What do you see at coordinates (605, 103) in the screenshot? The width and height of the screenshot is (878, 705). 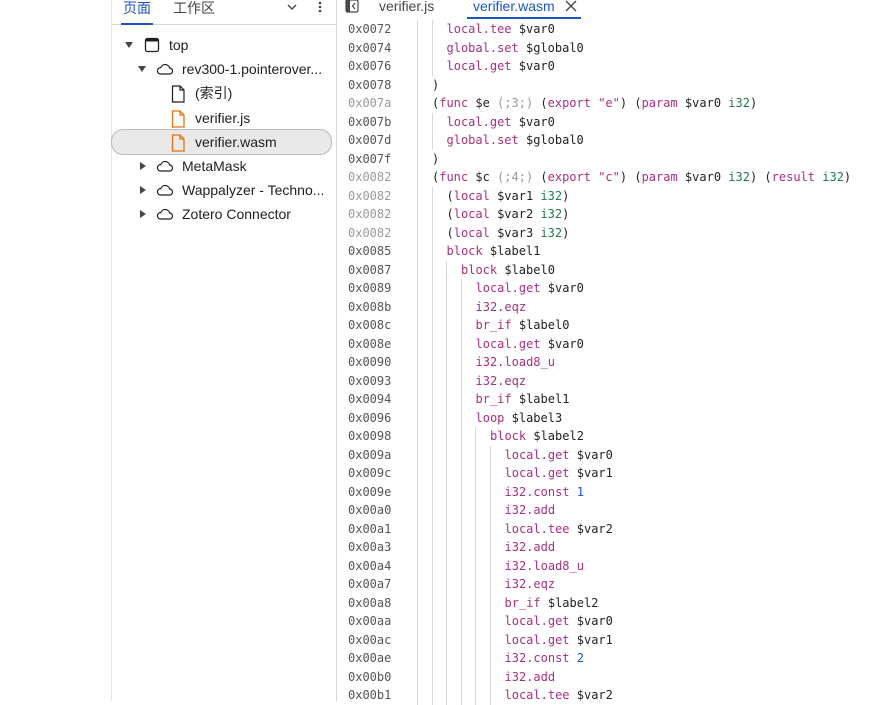 I see `code-token: "e"` at bounding box center [605, 103].